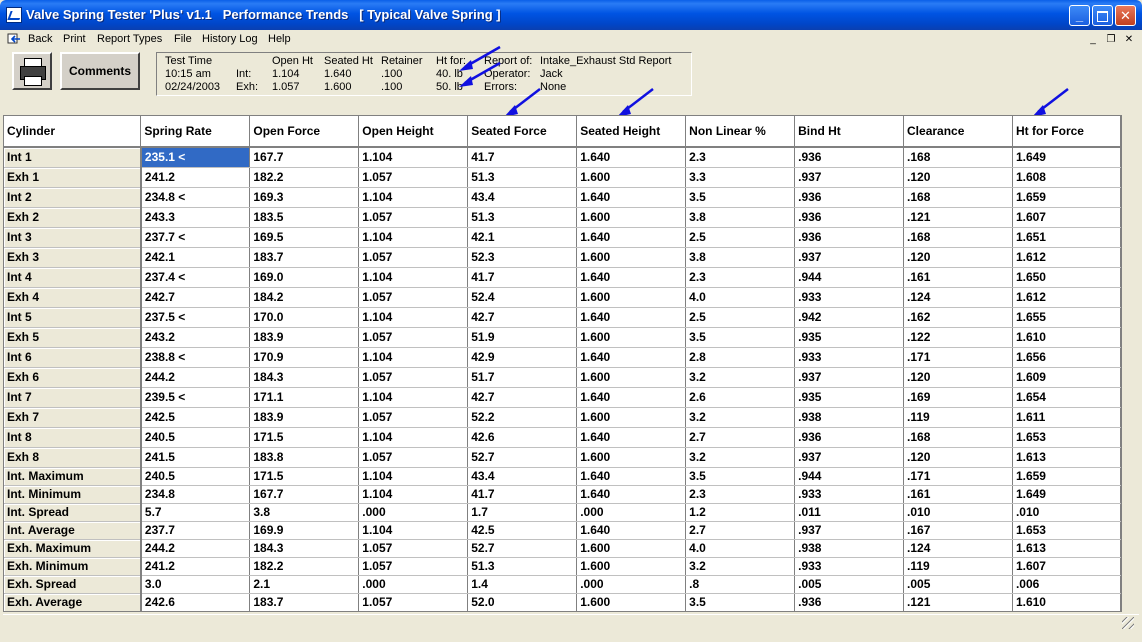 Image resolution: width=1142 pixels, height=642 pixels. What do you see at coordinates (304, 132) in the screenshot?
I see `column-header: Open Force` at bounding box center [304, 132].